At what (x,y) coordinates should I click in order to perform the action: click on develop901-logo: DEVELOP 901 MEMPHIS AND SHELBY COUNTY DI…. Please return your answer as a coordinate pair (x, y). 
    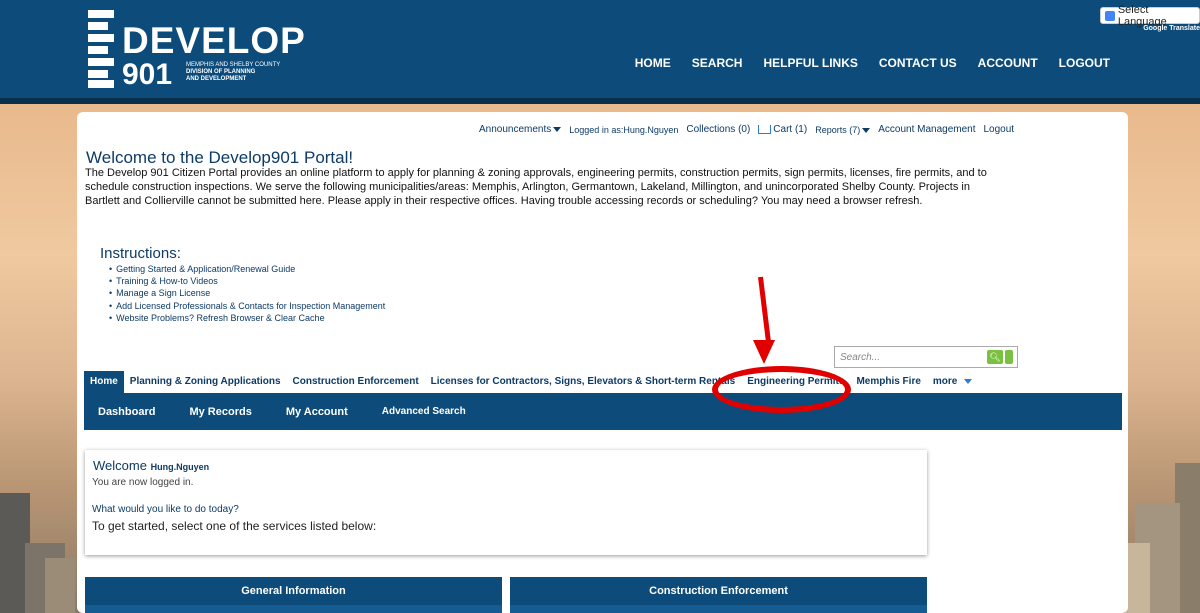
    Looking at the image, I should click on (196, 49).